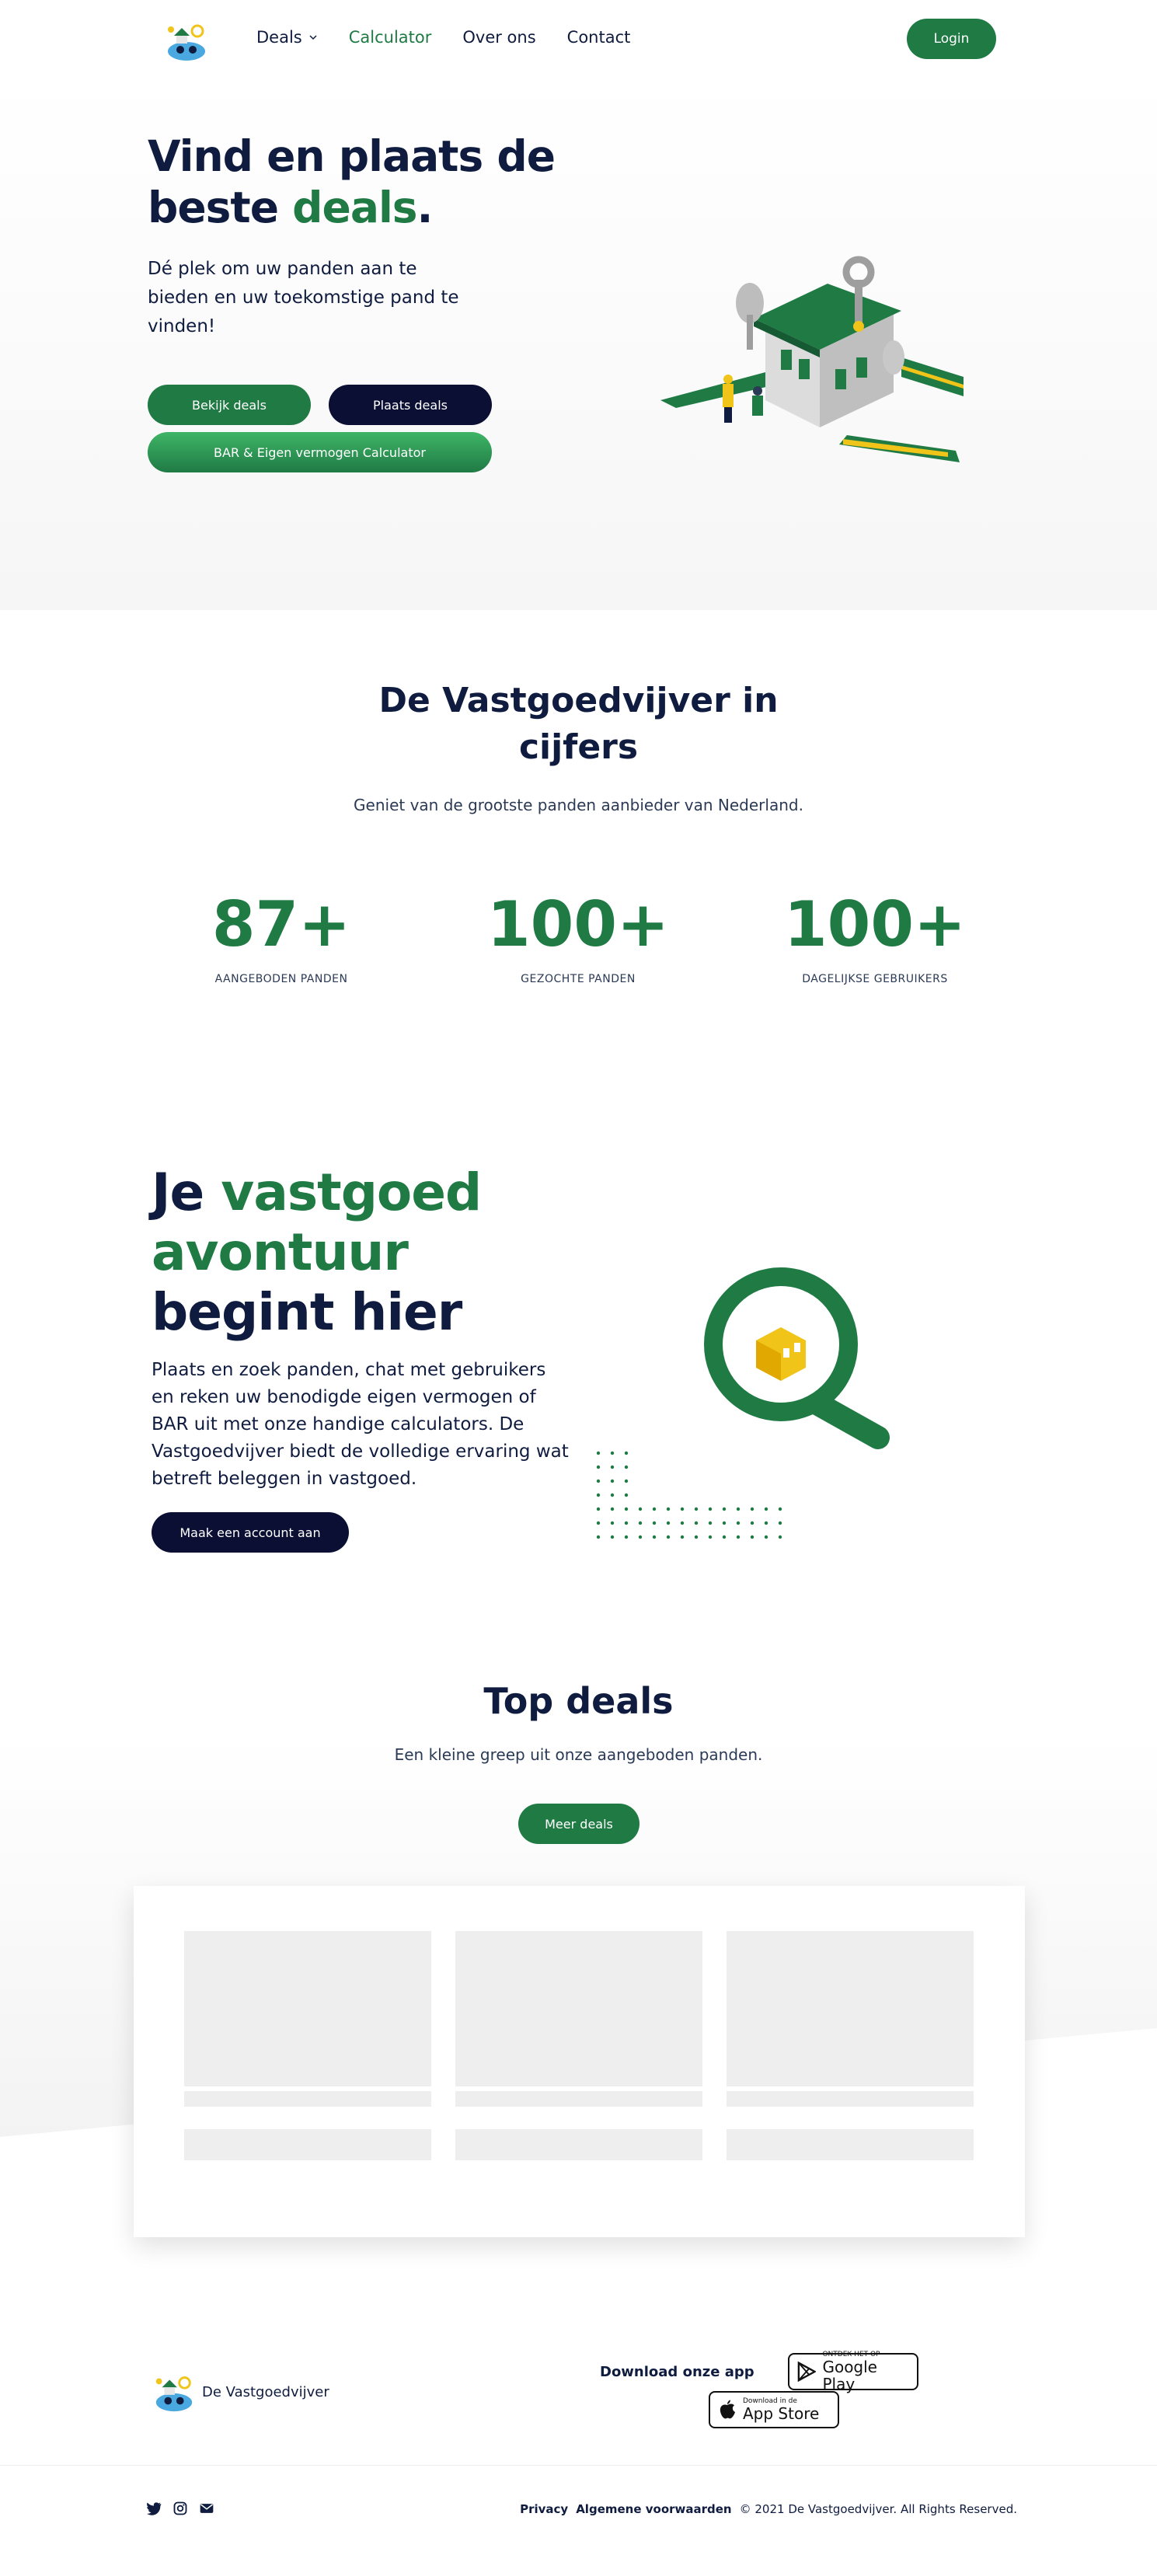 The width and height of the screenshot is (1157, 2576). What do you see at coordinates (781, 2413) in the screenshot?
I see `app-store-big: App Store` at bounding box center [781, 2413].